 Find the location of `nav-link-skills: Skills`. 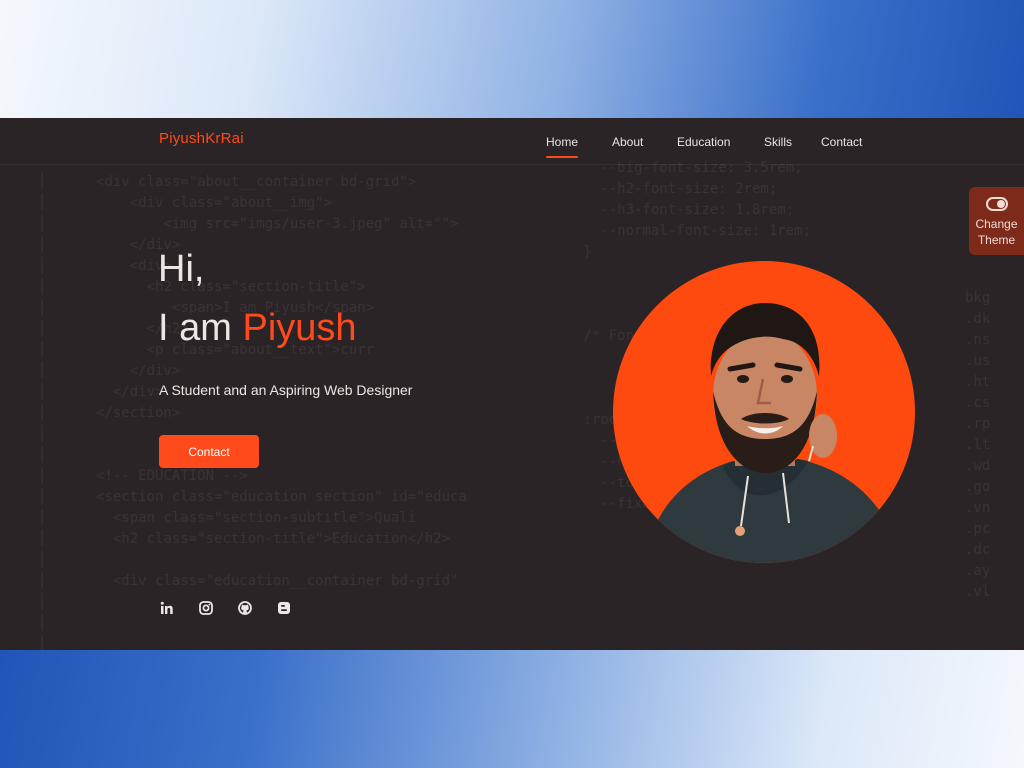

nav-link-skills: Skills is located at coordinates (778, 142).